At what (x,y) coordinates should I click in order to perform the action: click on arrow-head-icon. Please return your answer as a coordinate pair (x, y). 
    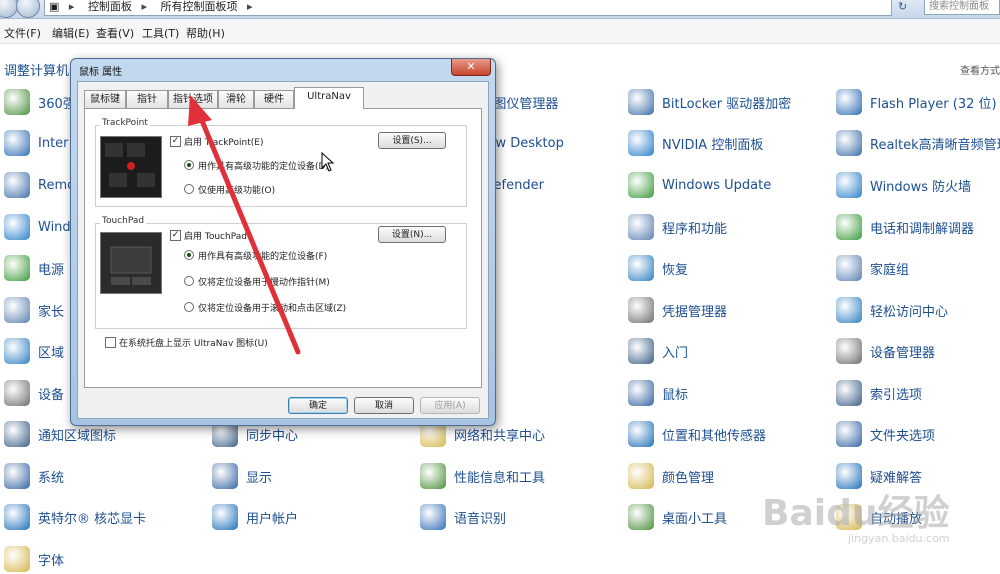
    Looking at the image, I should click on (200, 110).